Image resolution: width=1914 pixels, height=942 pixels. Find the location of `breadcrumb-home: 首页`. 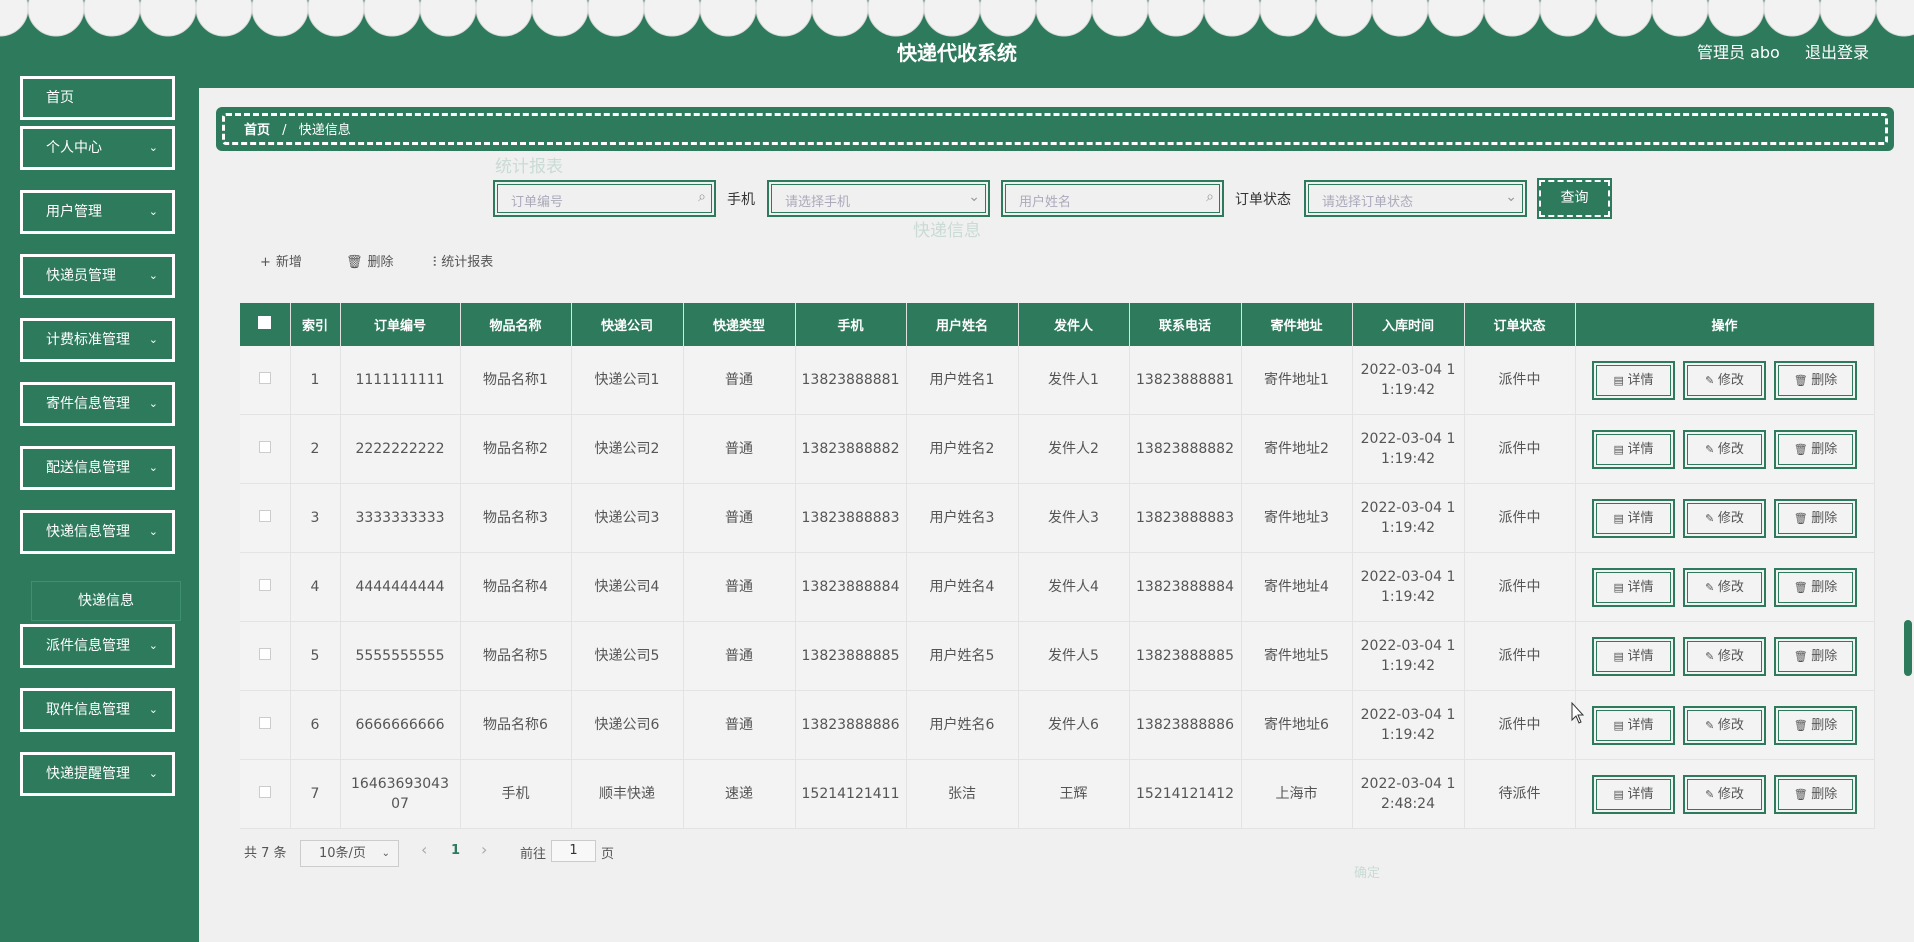

breadcrumb-home: 首页 is located at coordinates (257, 130).